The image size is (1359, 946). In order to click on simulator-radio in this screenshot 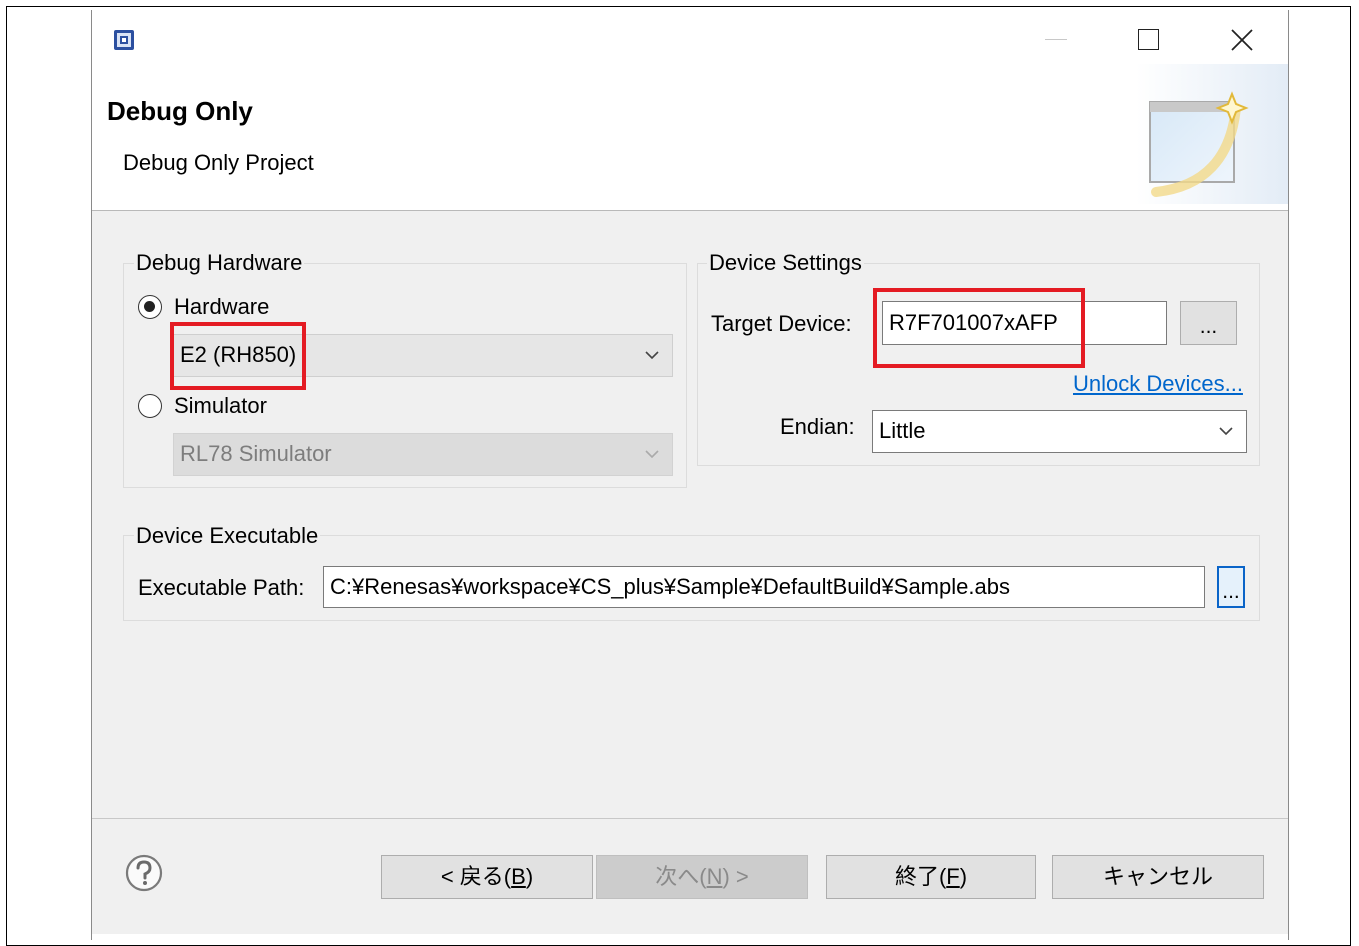, I will do `click(150, 406)`.